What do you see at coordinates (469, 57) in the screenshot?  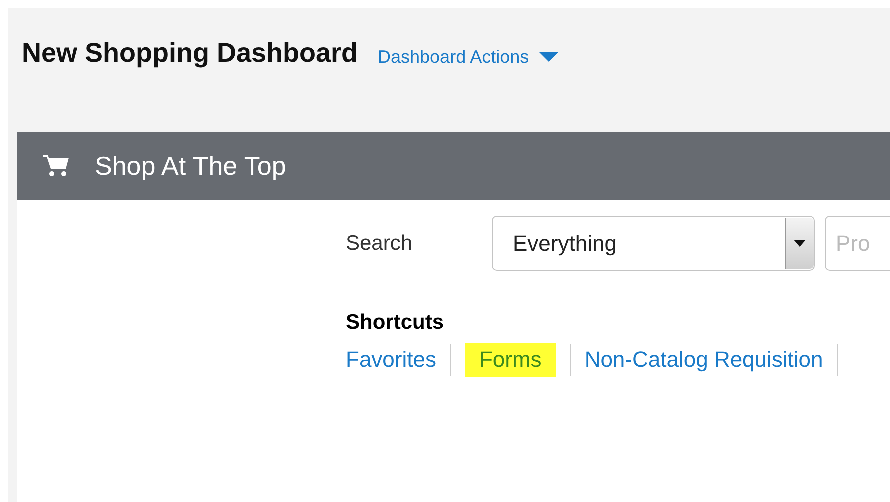 I see `dashboard-actions-menu: Dashboard Actions` at bounding box center [469, 57].